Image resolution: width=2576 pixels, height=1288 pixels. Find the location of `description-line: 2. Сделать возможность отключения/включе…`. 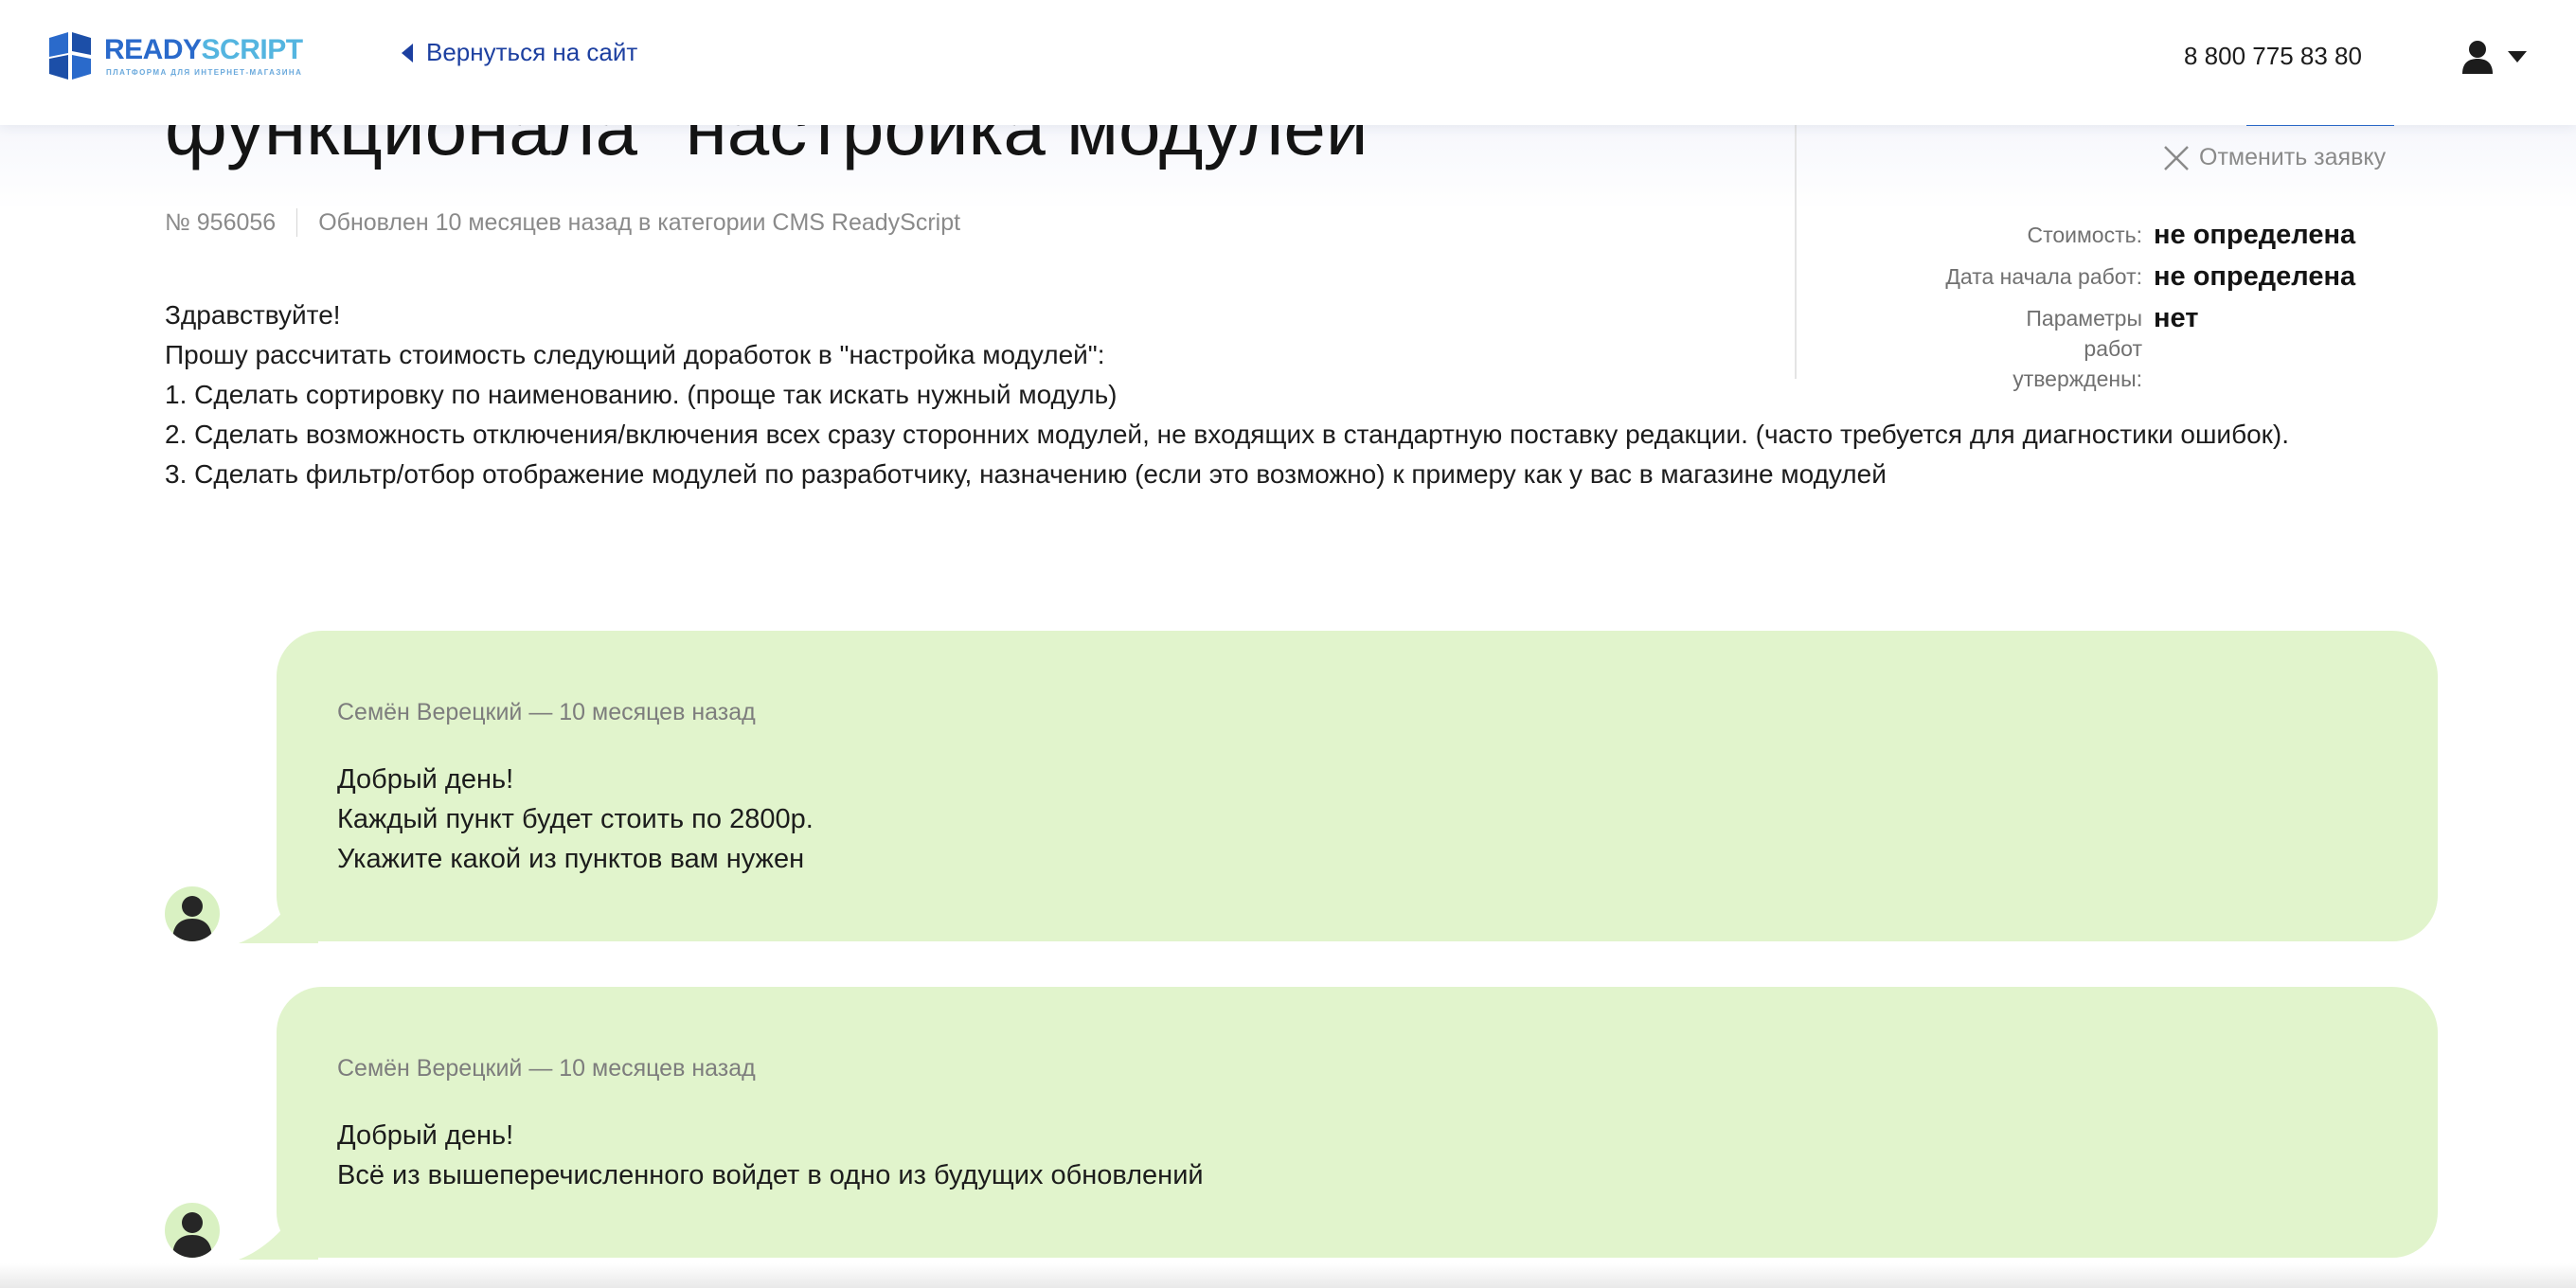

description-line: 2. Сделать возможность отключения/включе… is located at coordinates (1227, 434).